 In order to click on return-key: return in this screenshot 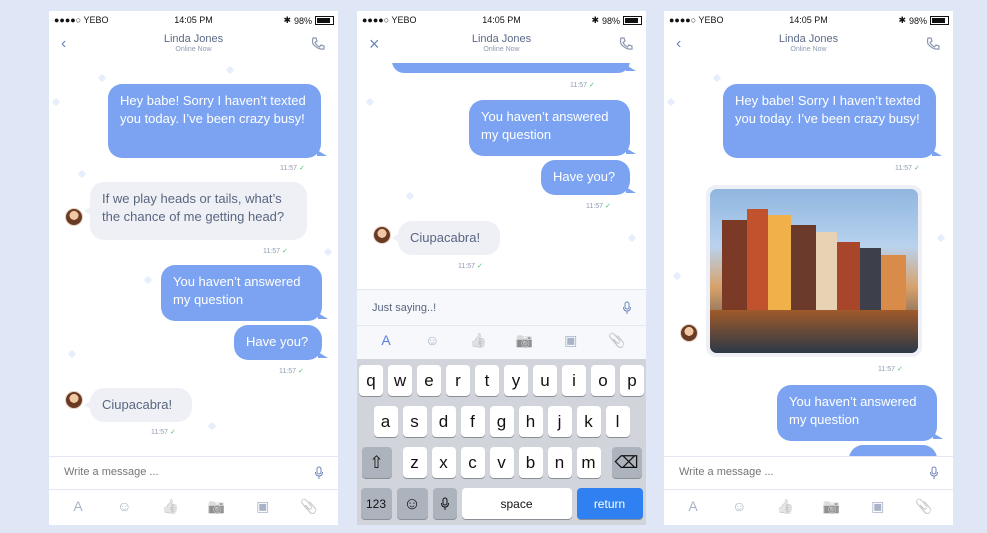, I will do `click(609, 503)`.